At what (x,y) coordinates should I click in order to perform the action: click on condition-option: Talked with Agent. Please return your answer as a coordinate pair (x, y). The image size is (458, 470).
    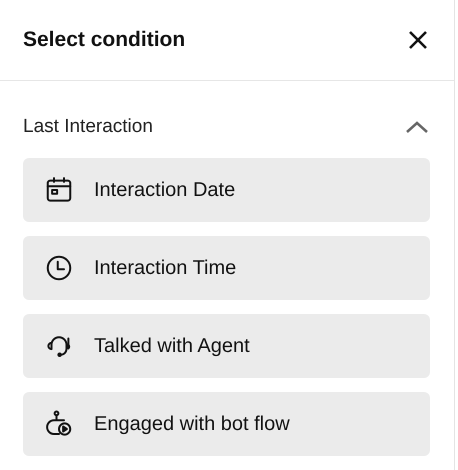
    Looking at the image, I should click on (226, 346).